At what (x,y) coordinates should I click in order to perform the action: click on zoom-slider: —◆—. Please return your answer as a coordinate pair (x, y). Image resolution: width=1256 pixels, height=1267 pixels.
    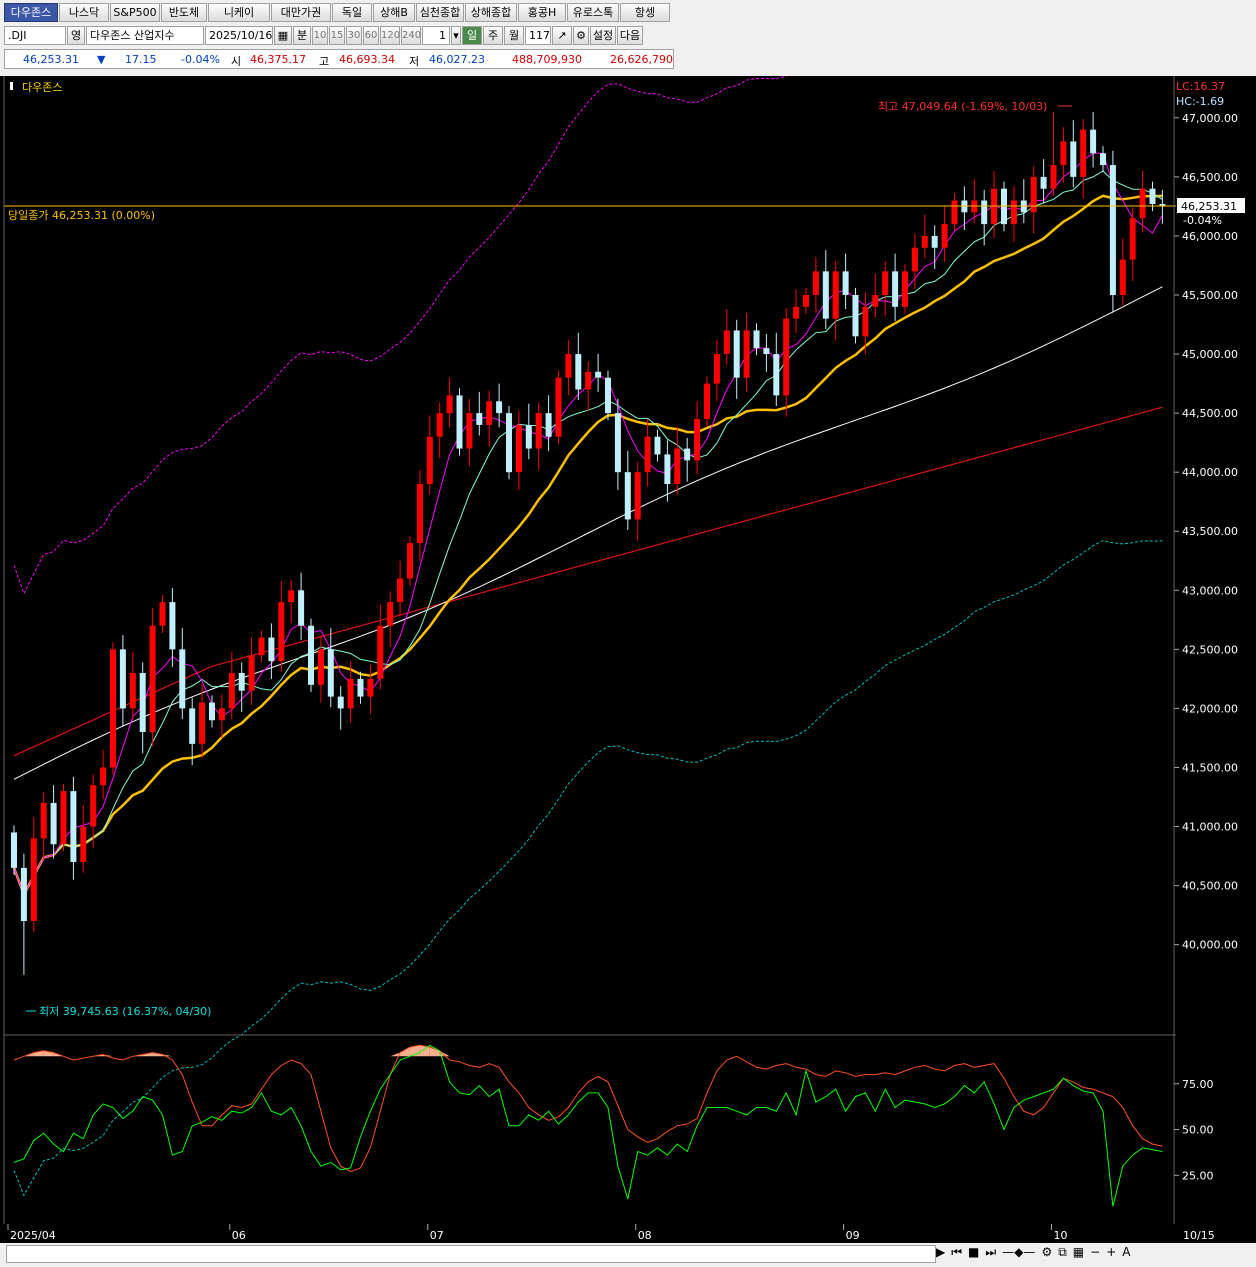
    Looking at the image, I should click on (1018, 1253).